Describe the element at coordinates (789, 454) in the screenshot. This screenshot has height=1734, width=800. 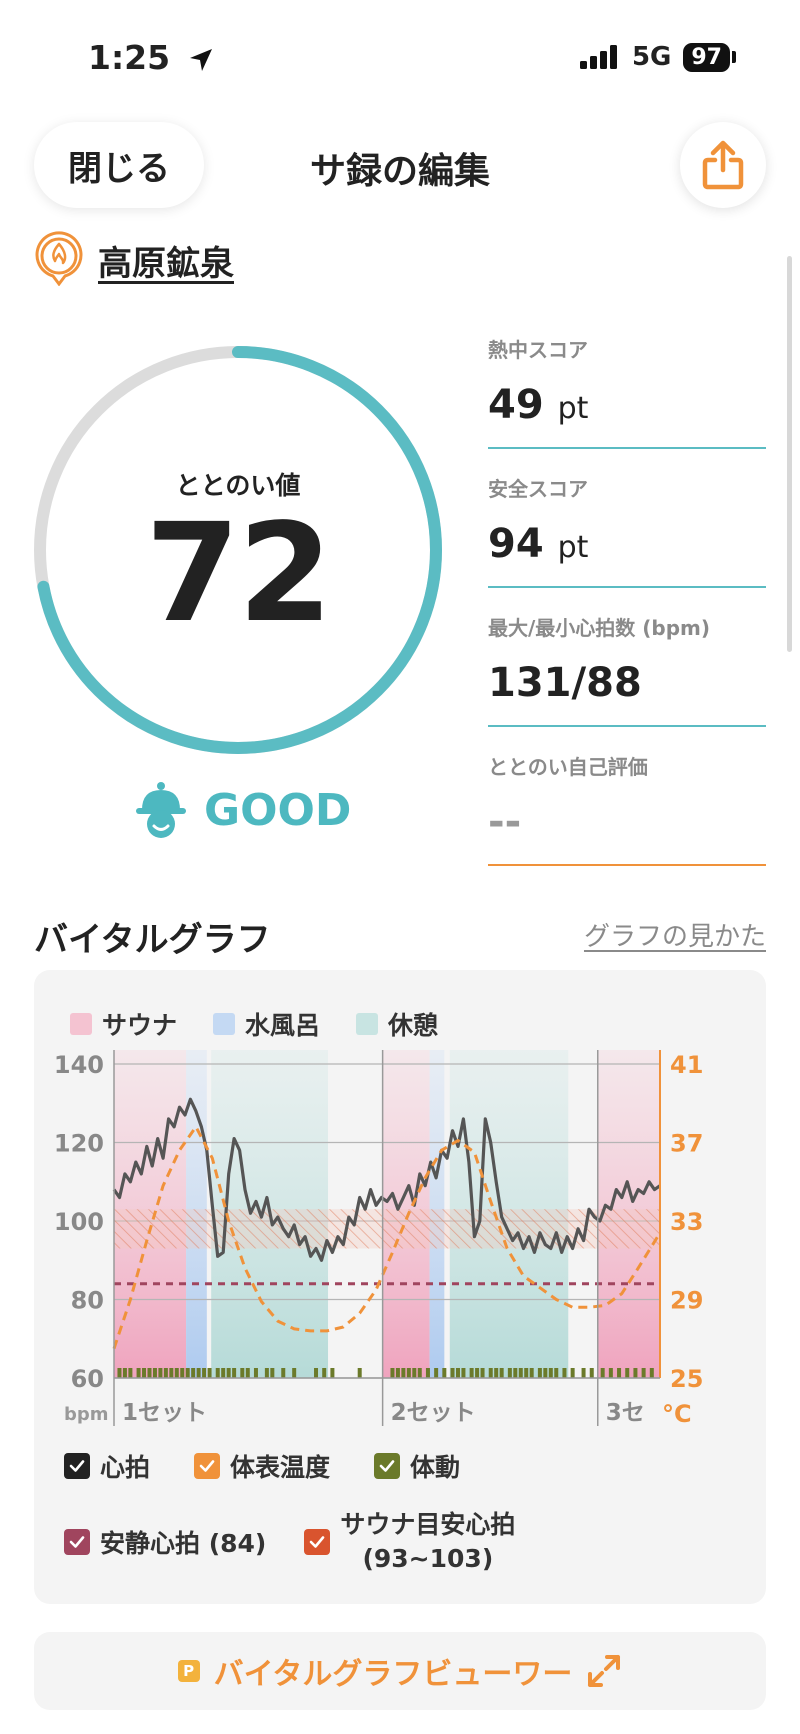
I see `scrollbar` at that location.